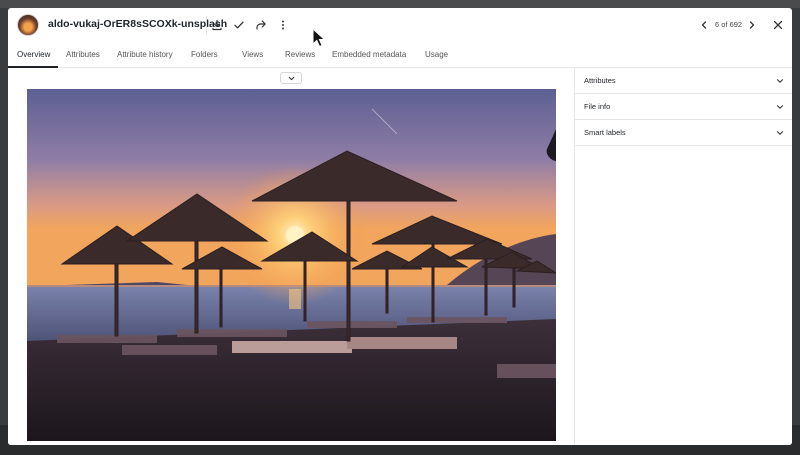 The width and height of the screenshot is (800, 455). I want to click on accordion-label: Attributes, so click(600, 80).